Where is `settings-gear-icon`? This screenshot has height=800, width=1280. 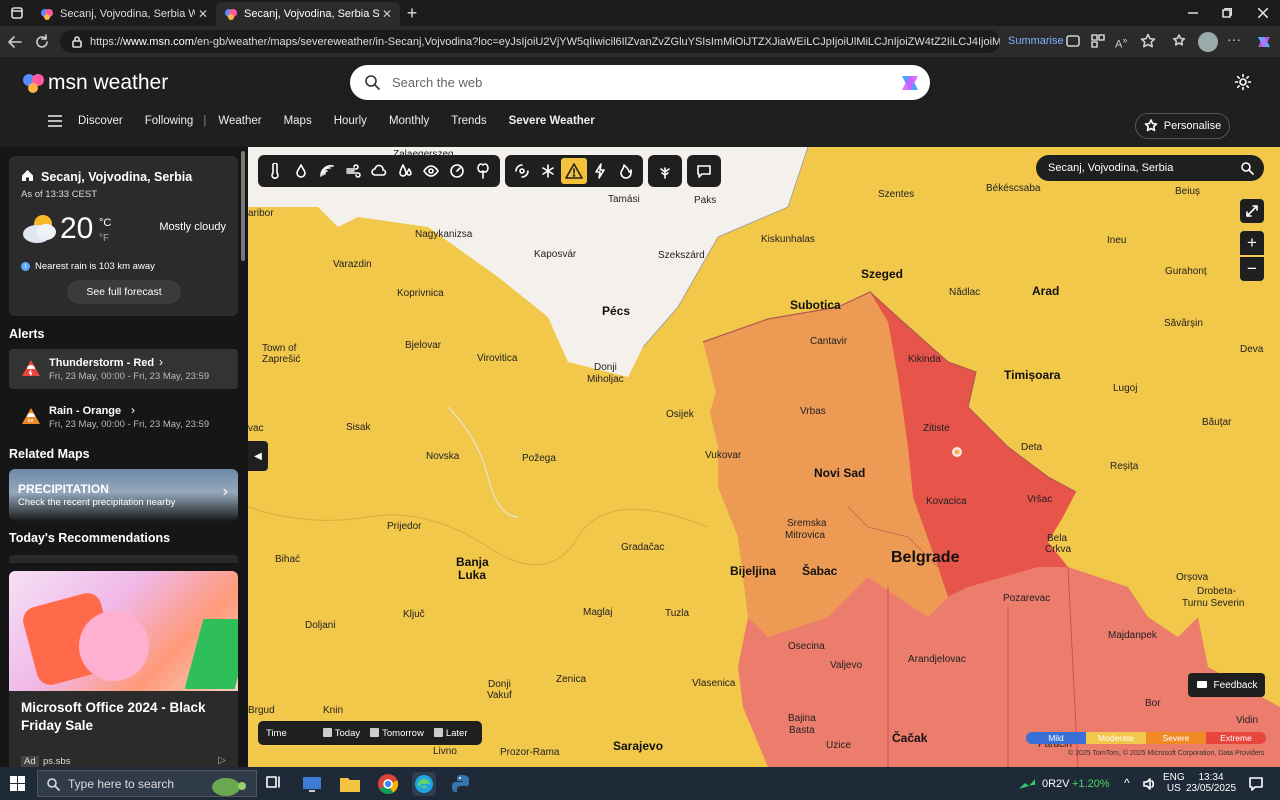
settings-gear-icon is located at coordinates (1244, 83).